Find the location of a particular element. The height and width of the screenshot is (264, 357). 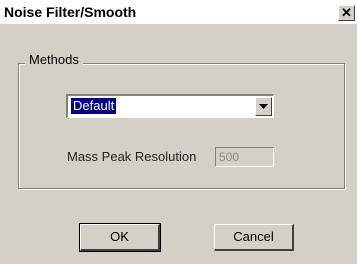

close-icon: ✕ is located at coordinates (346, 12).